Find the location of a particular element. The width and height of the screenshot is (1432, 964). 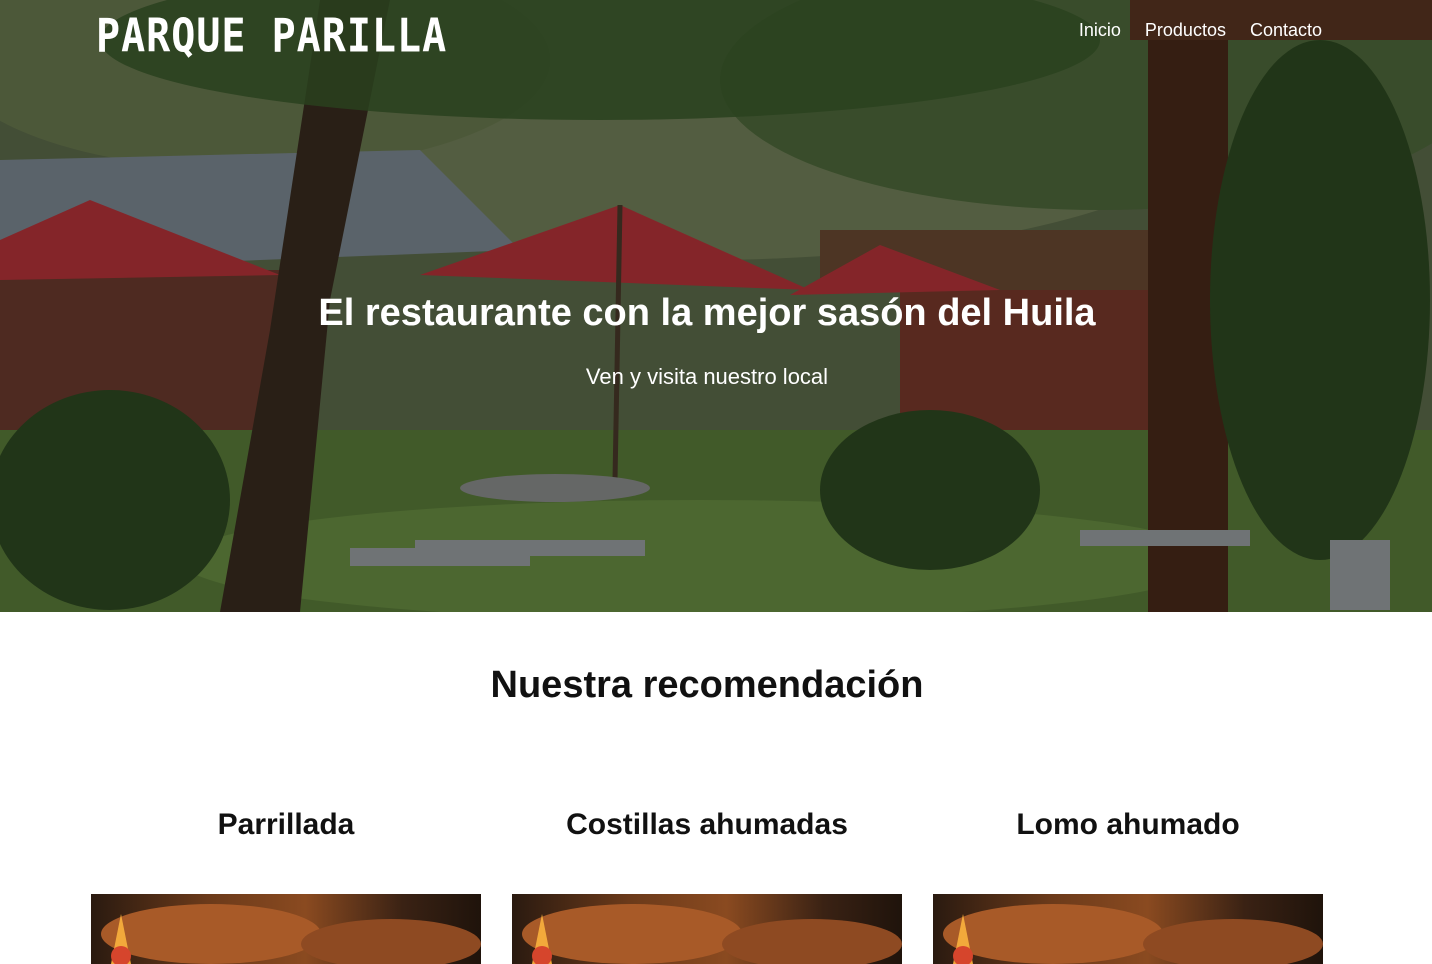

nav-link-inicio: Inicio is located at coordinates (1100, 30).